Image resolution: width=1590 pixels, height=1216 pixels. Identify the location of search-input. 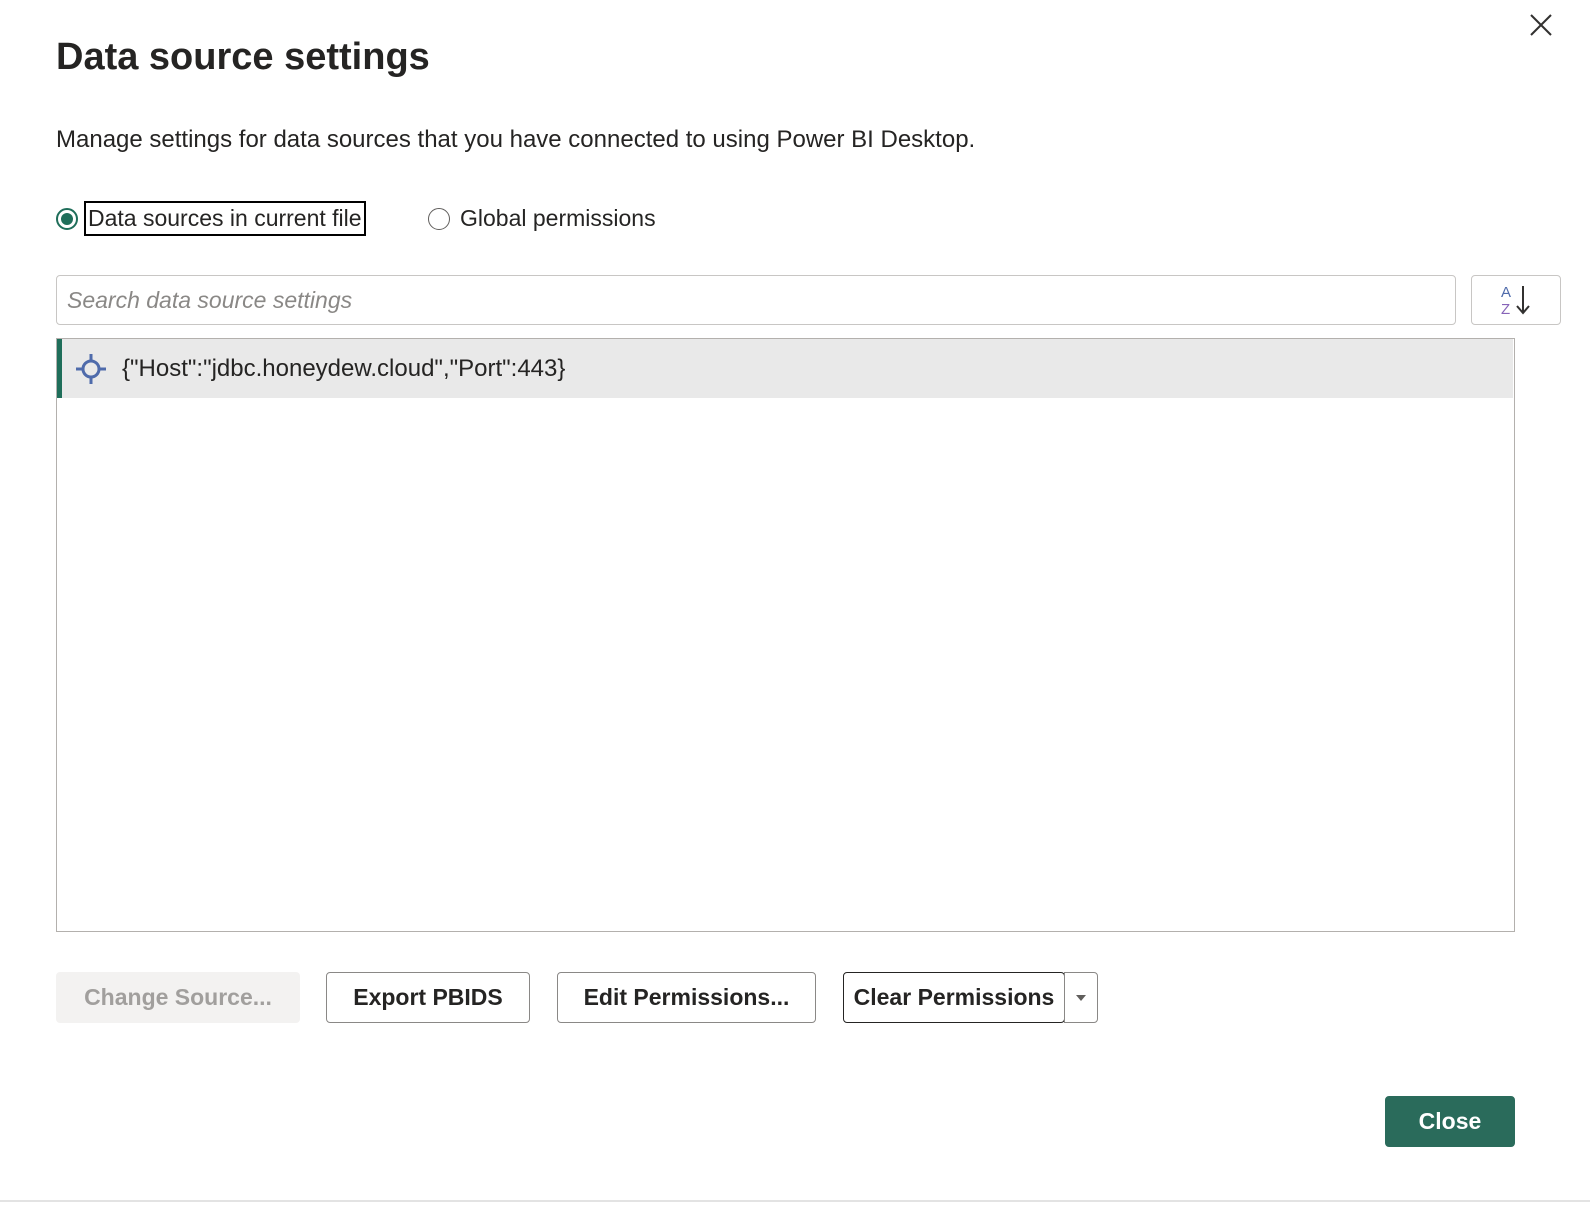
(756, 300).